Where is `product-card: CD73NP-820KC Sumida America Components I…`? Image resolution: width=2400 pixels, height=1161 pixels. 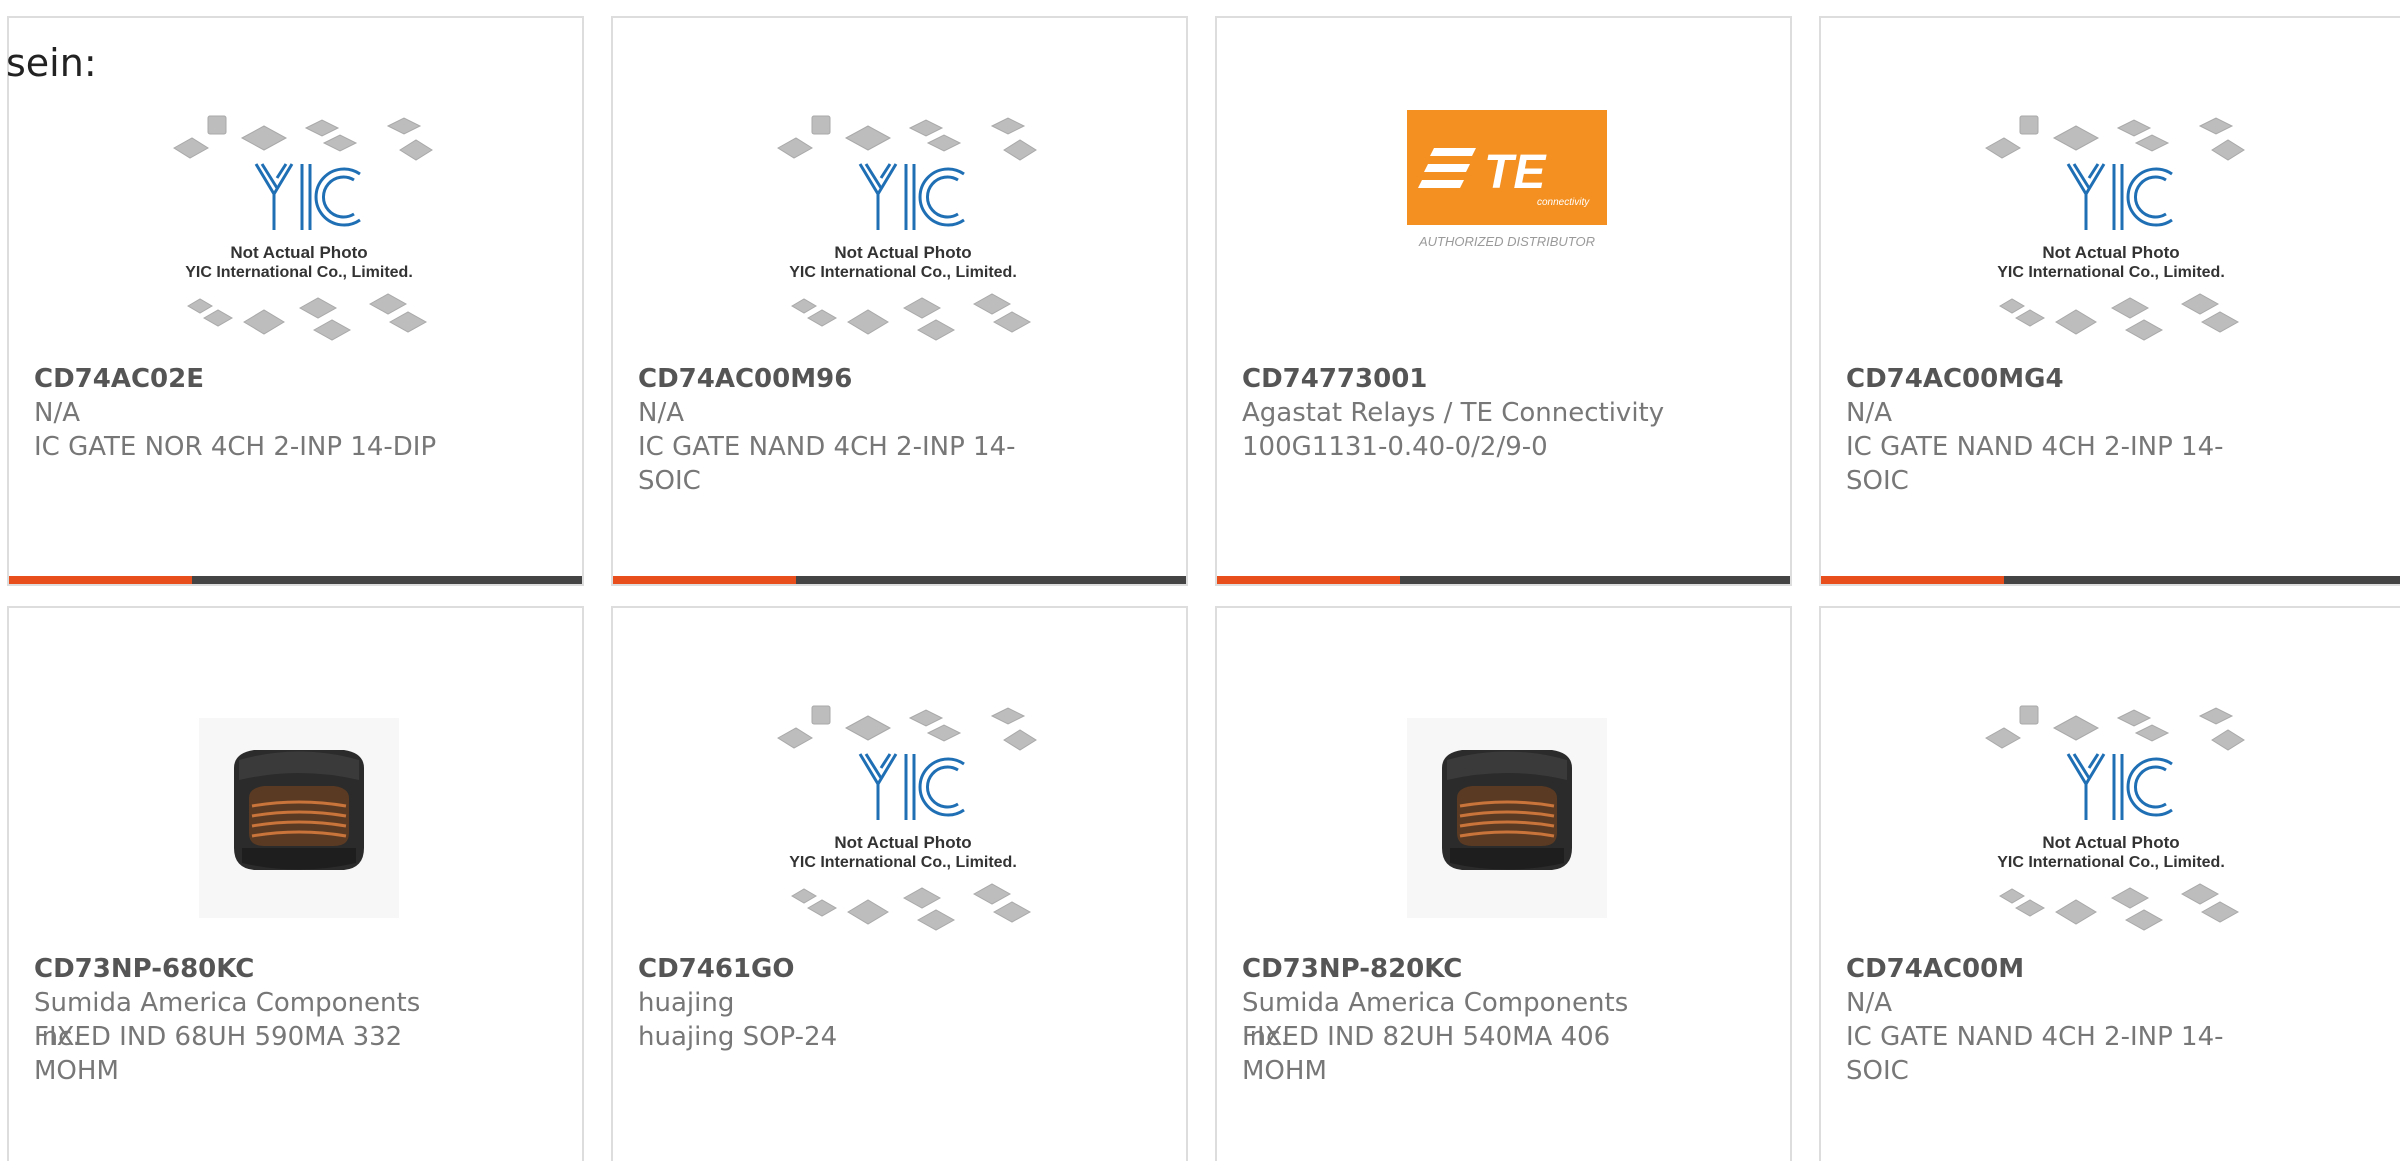
product-card: CD73NP-820KC Sumida America Components I… is located at coordinates (1503, 883).